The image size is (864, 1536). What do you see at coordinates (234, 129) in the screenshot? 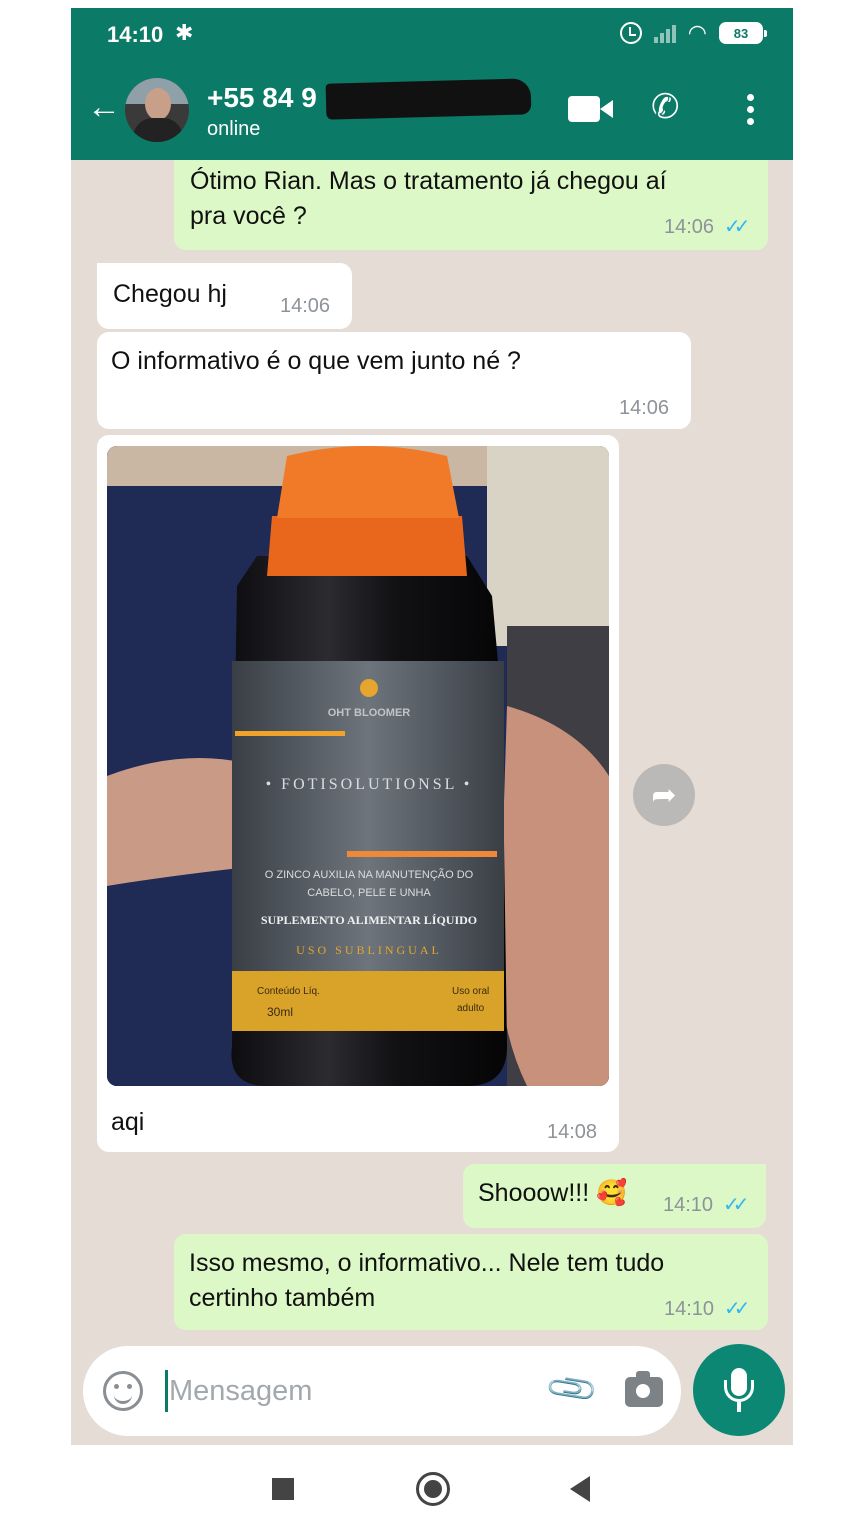
I see `contact-status: online` at bounding box center [234, 129].